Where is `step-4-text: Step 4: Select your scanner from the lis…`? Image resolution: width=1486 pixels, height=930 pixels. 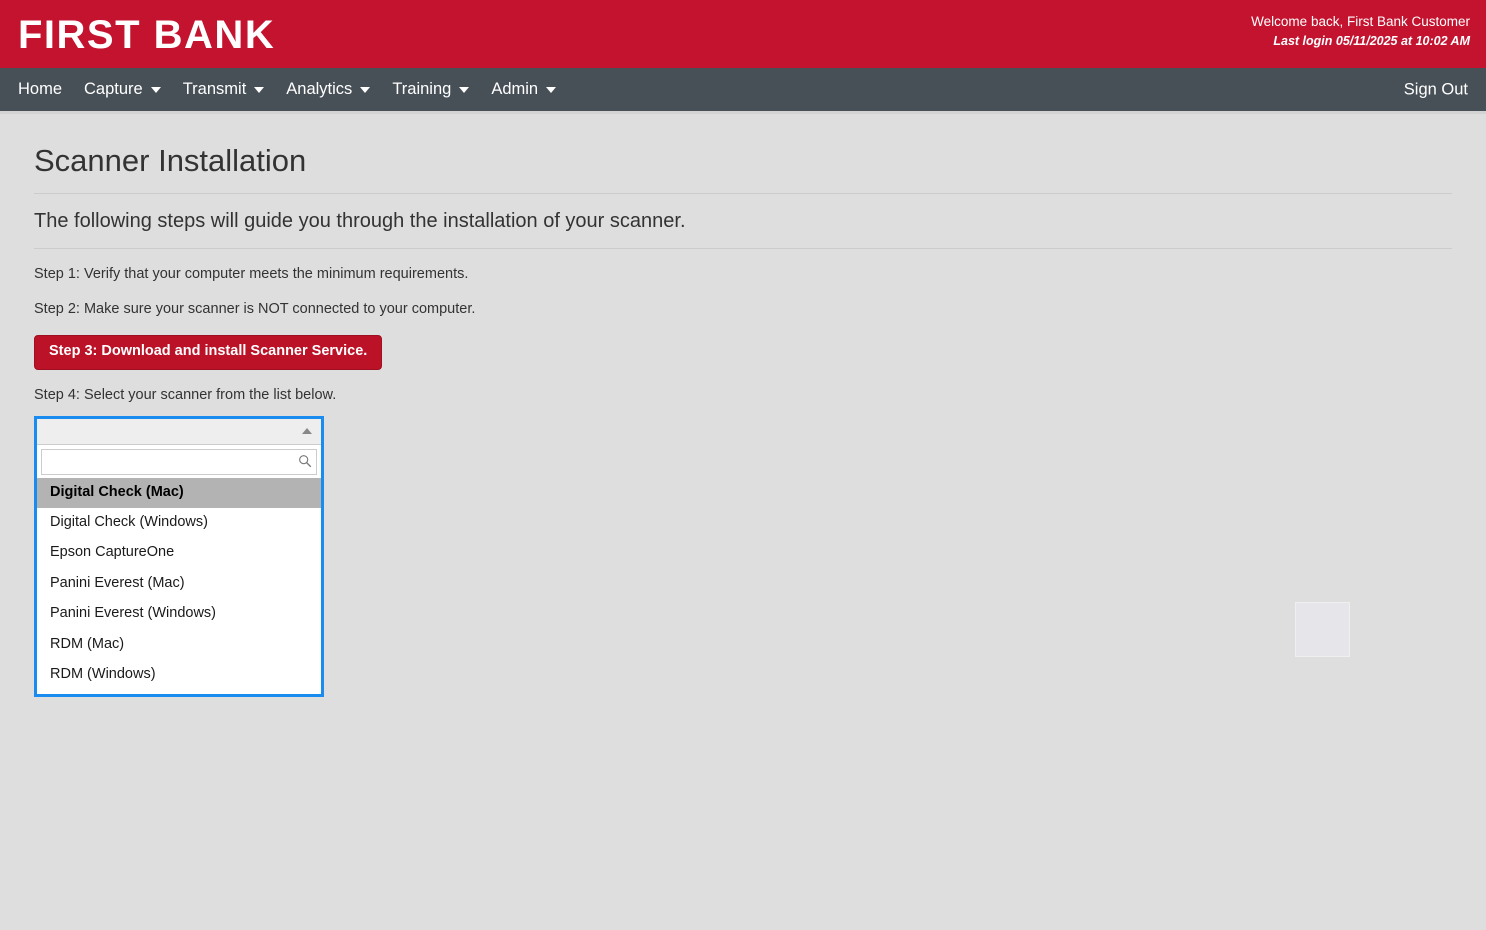
step-4-text: Step 4: Select your scanner from the lis… is located at coordinates (185, 394).